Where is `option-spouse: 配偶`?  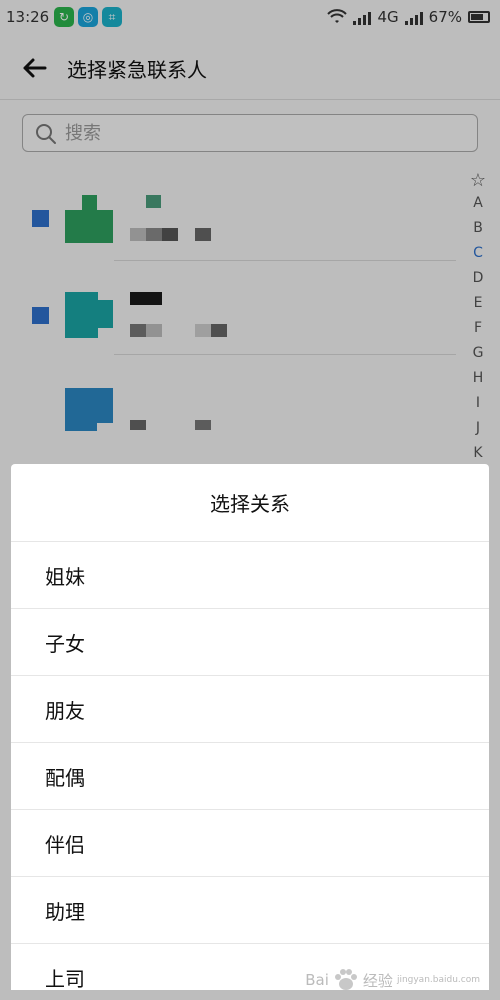 option-spouse: 配偶 is located at coordinates (250, 776).